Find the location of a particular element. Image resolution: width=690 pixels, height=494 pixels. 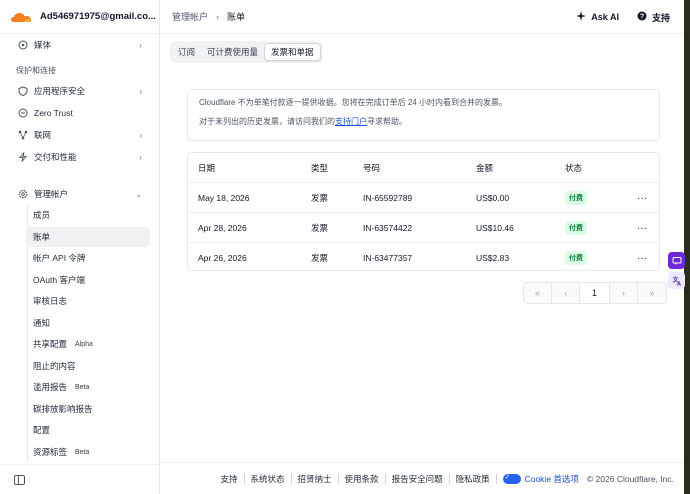

floating-widgets: 文A is located at coordinates (676, 270).